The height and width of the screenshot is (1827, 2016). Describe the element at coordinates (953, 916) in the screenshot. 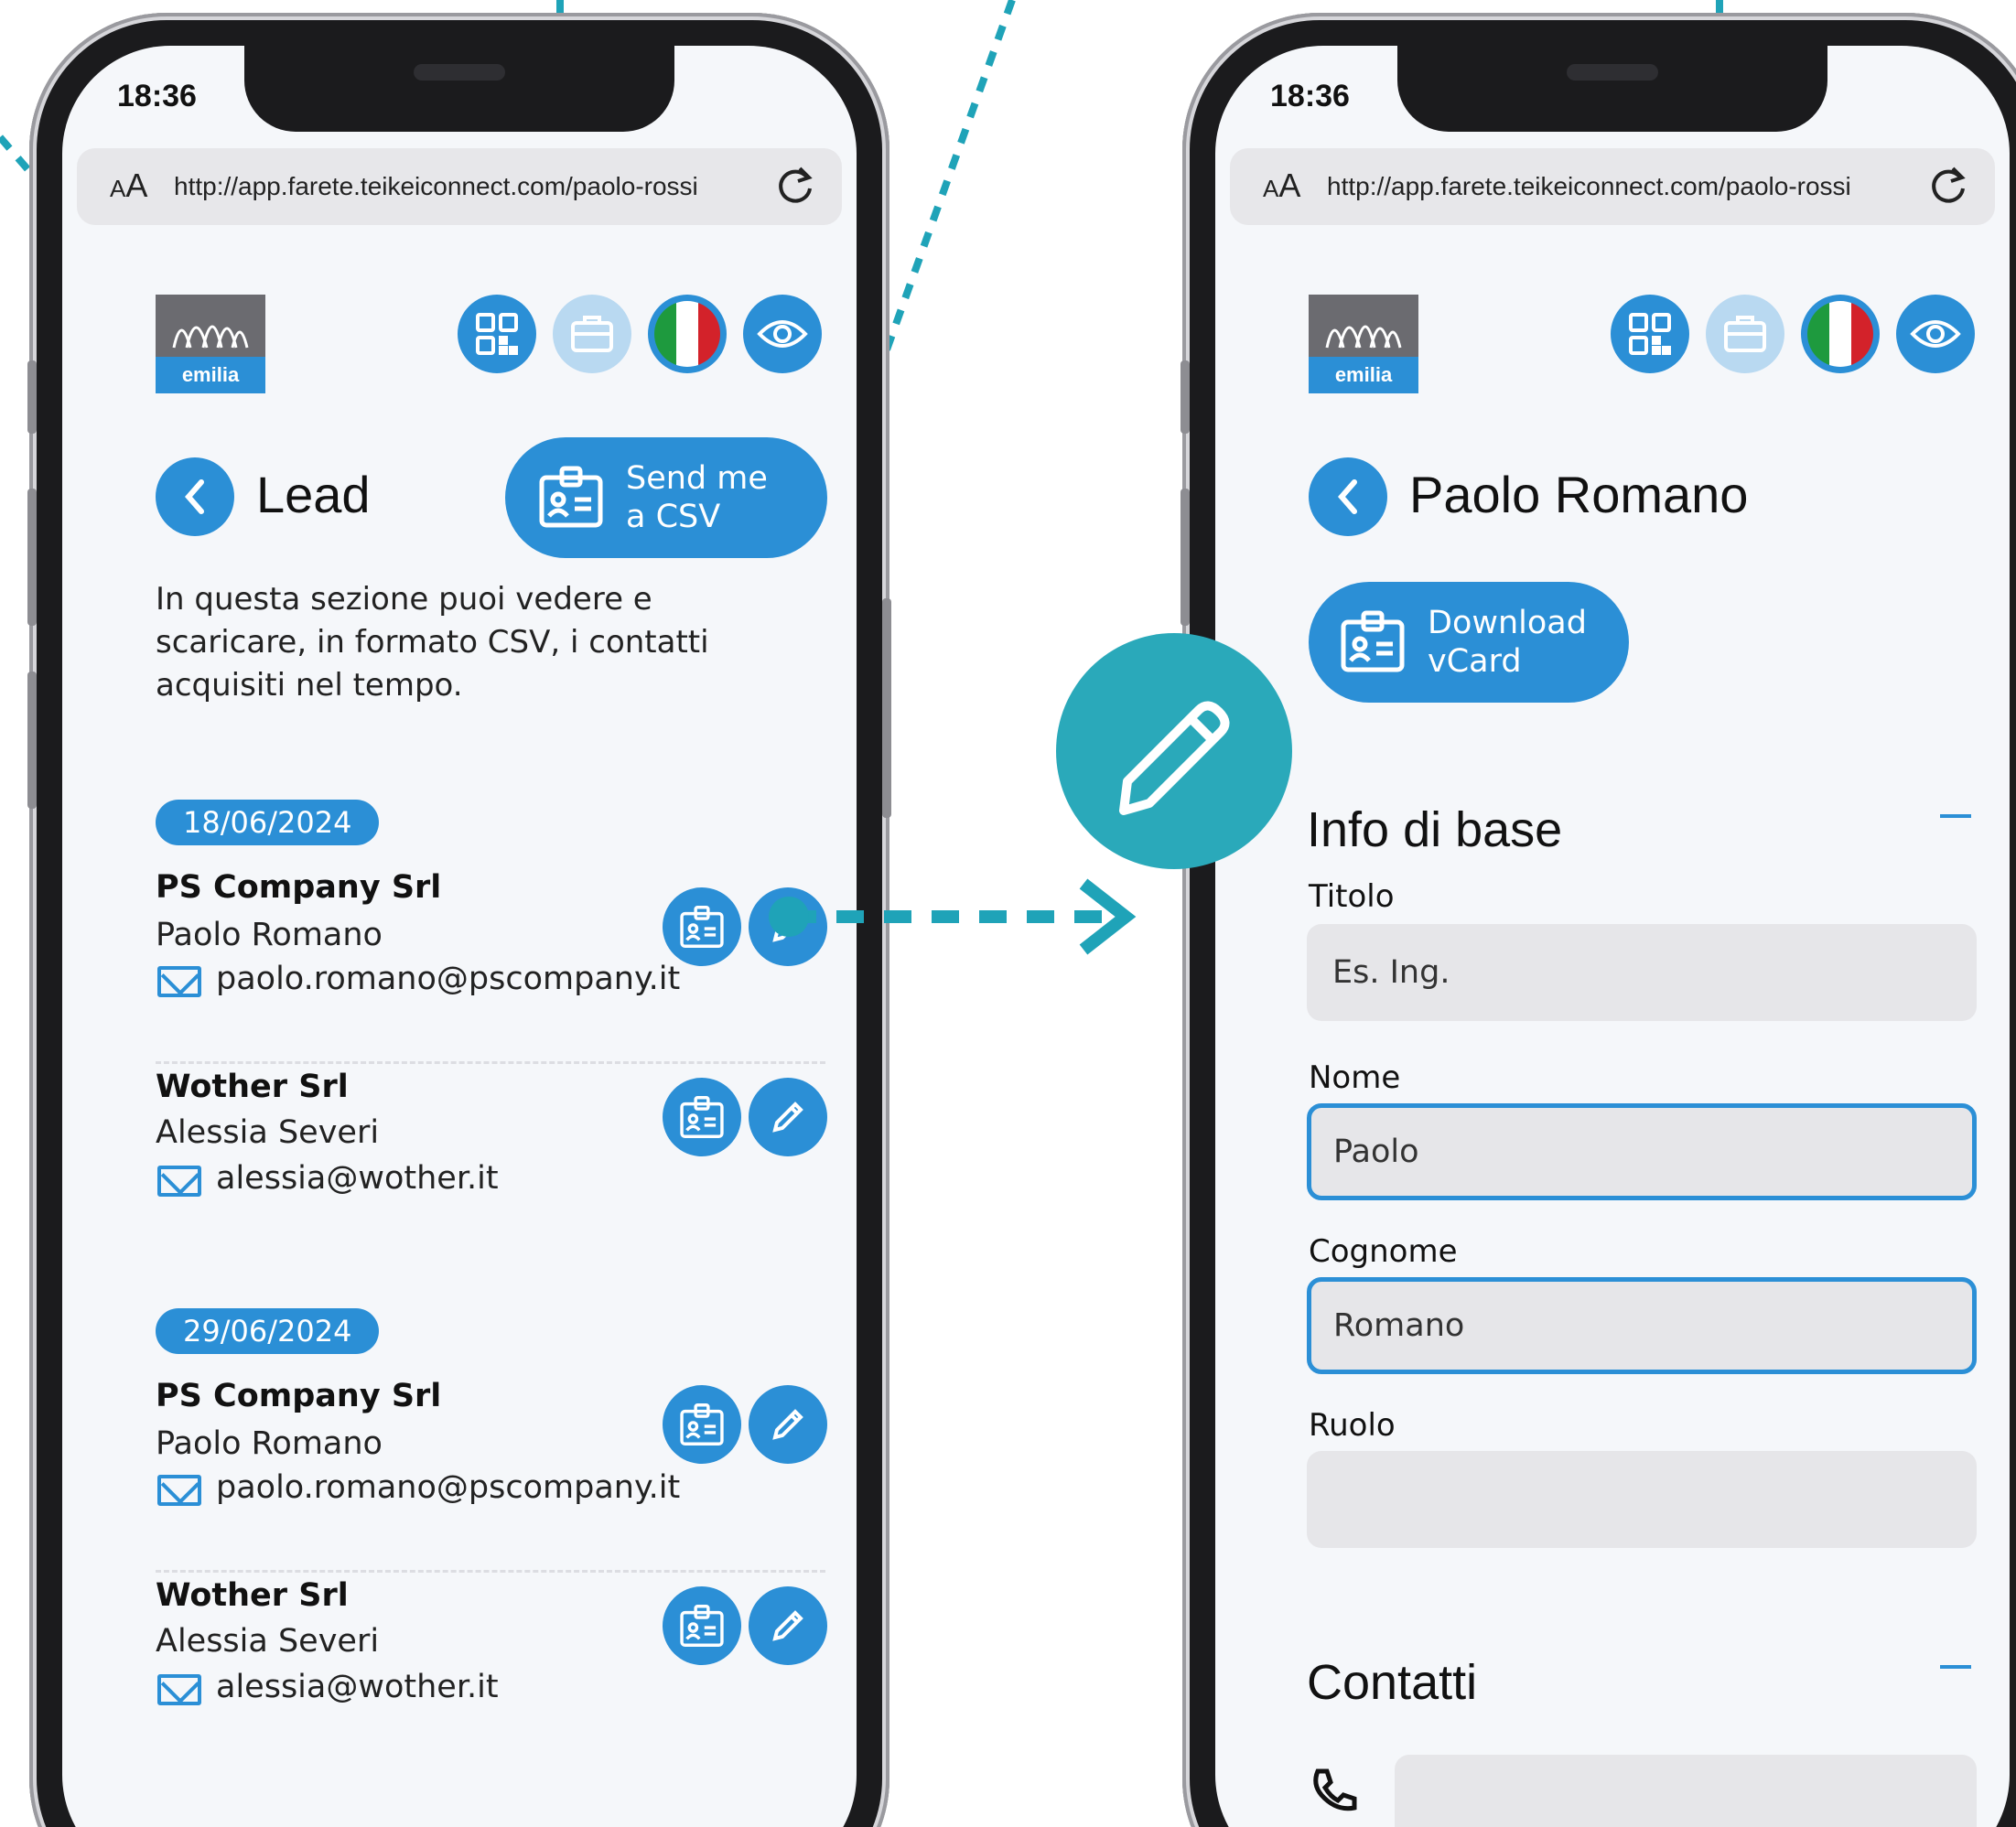

I see `flow-arrow` at that location.